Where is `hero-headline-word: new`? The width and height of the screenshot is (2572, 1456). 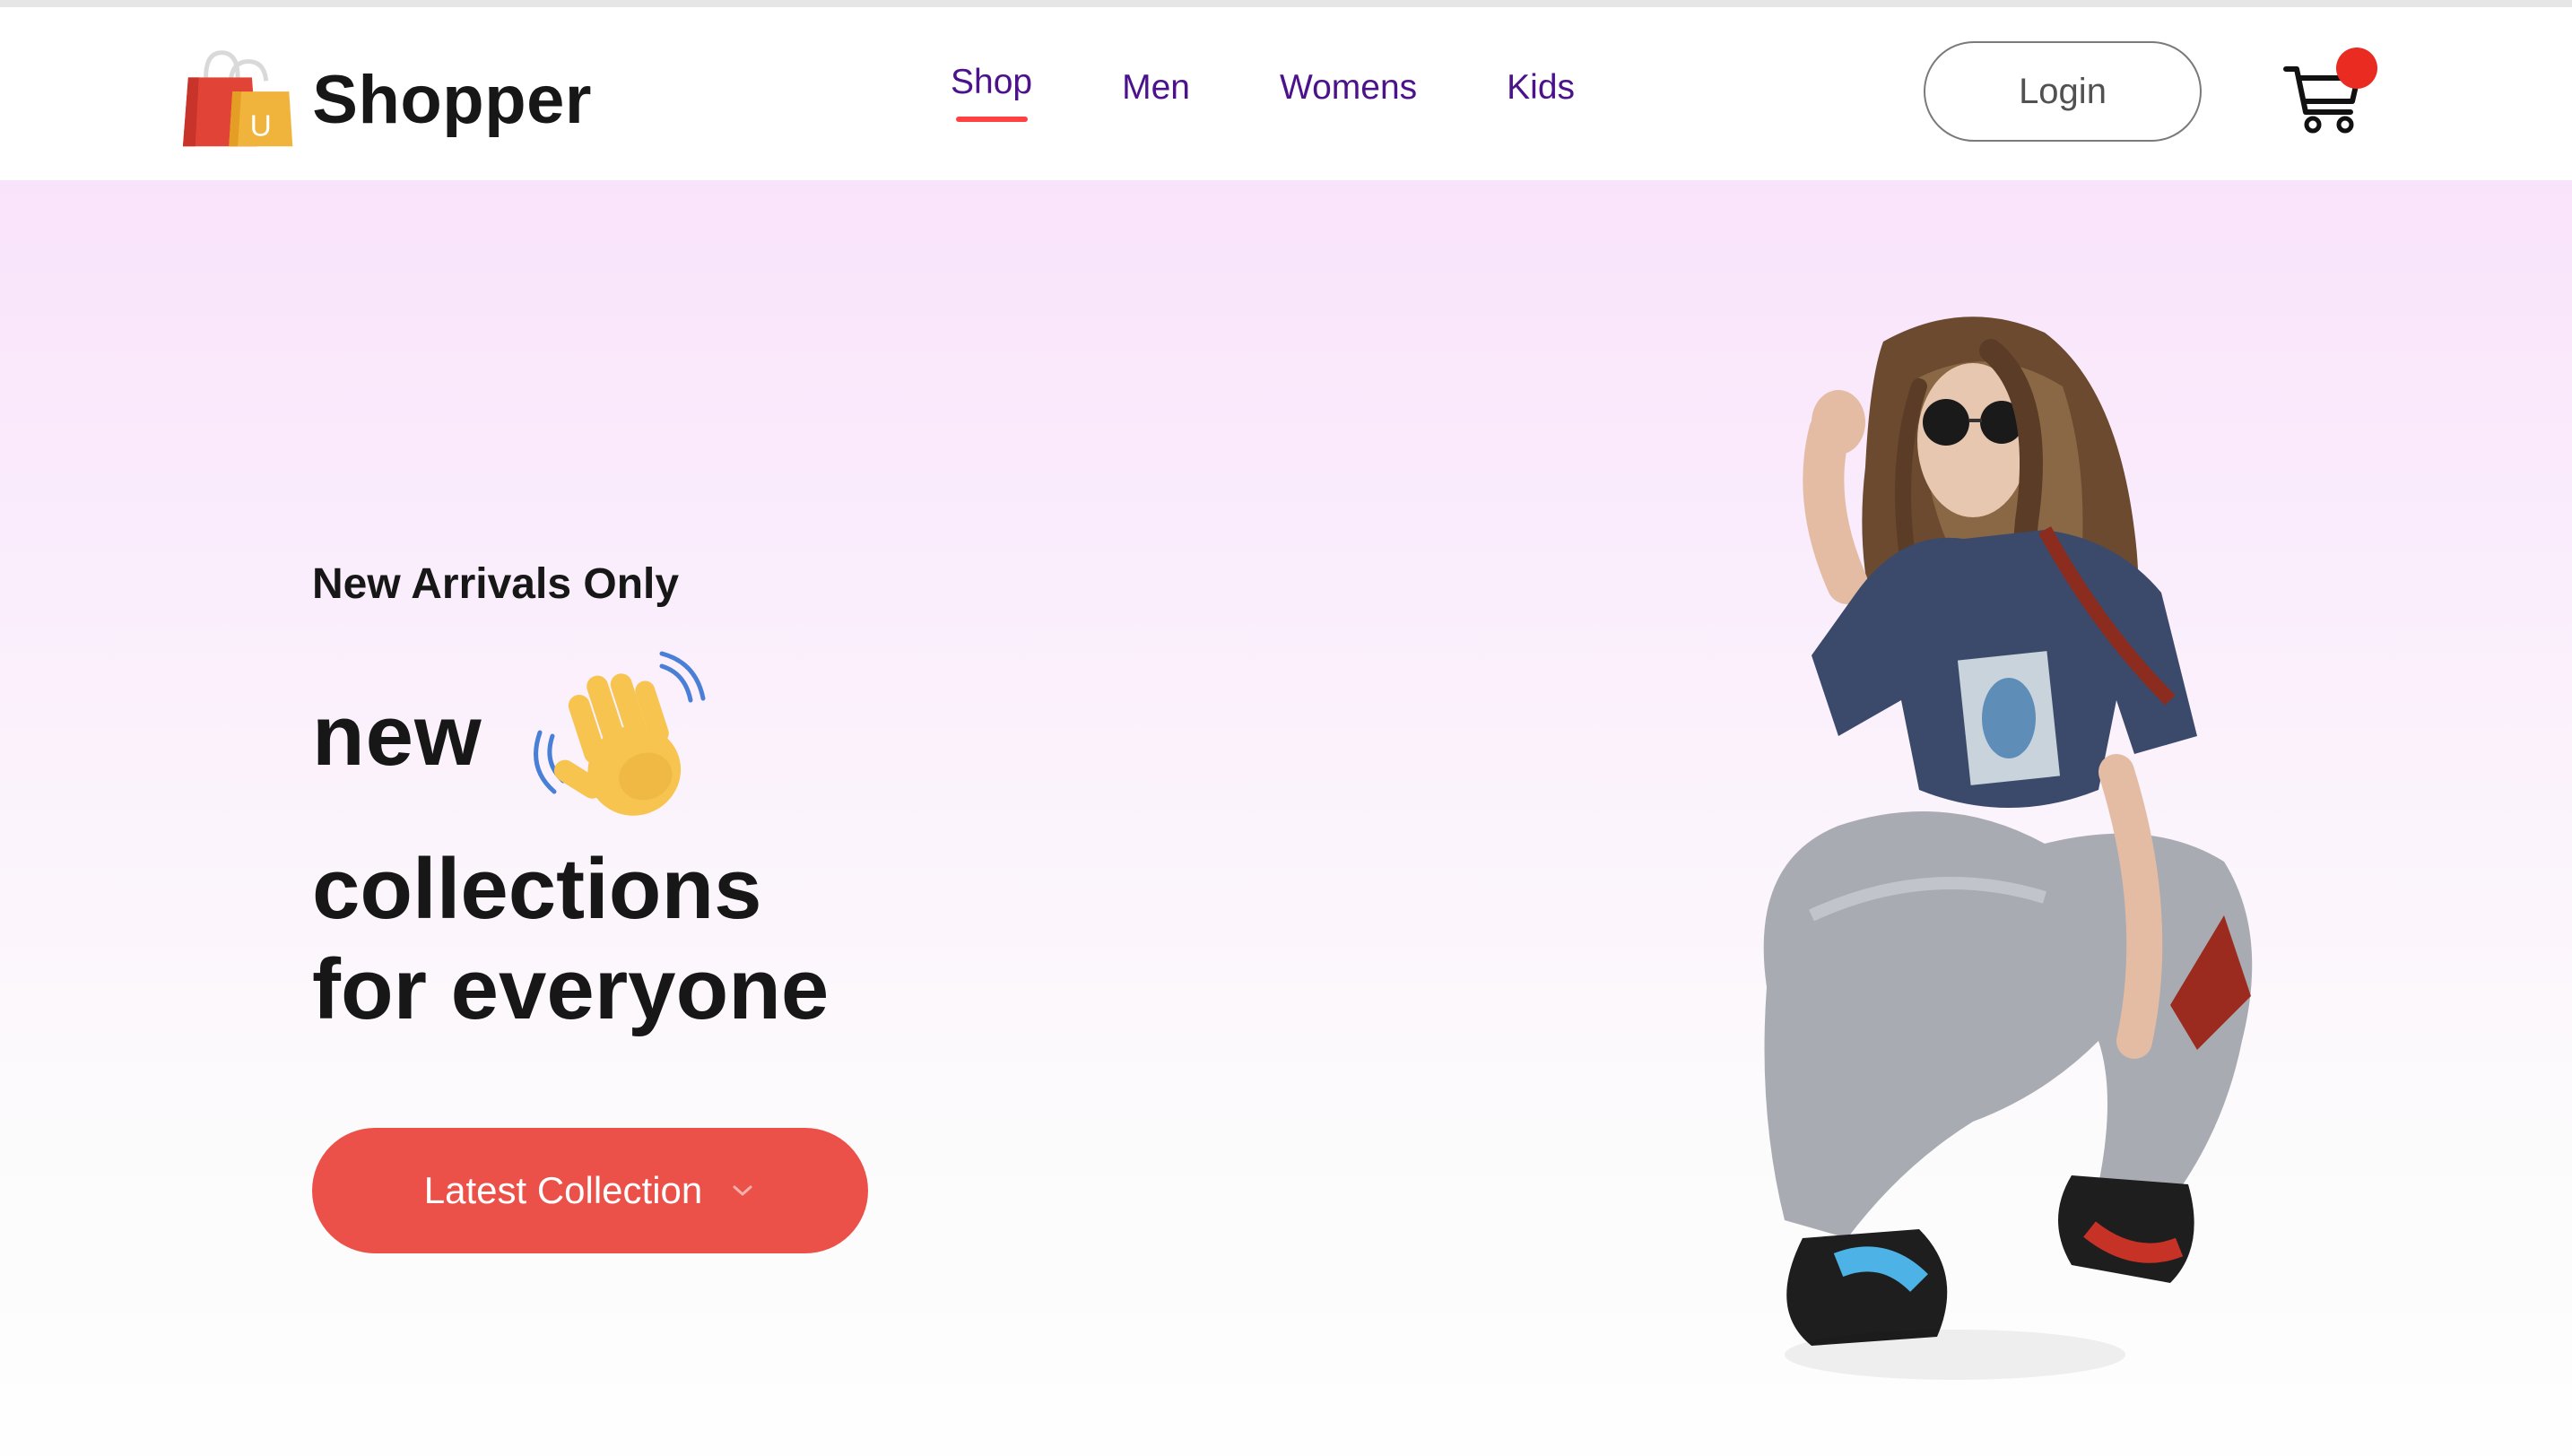
hero-headline-word: new is located at coordinates (397, 736).